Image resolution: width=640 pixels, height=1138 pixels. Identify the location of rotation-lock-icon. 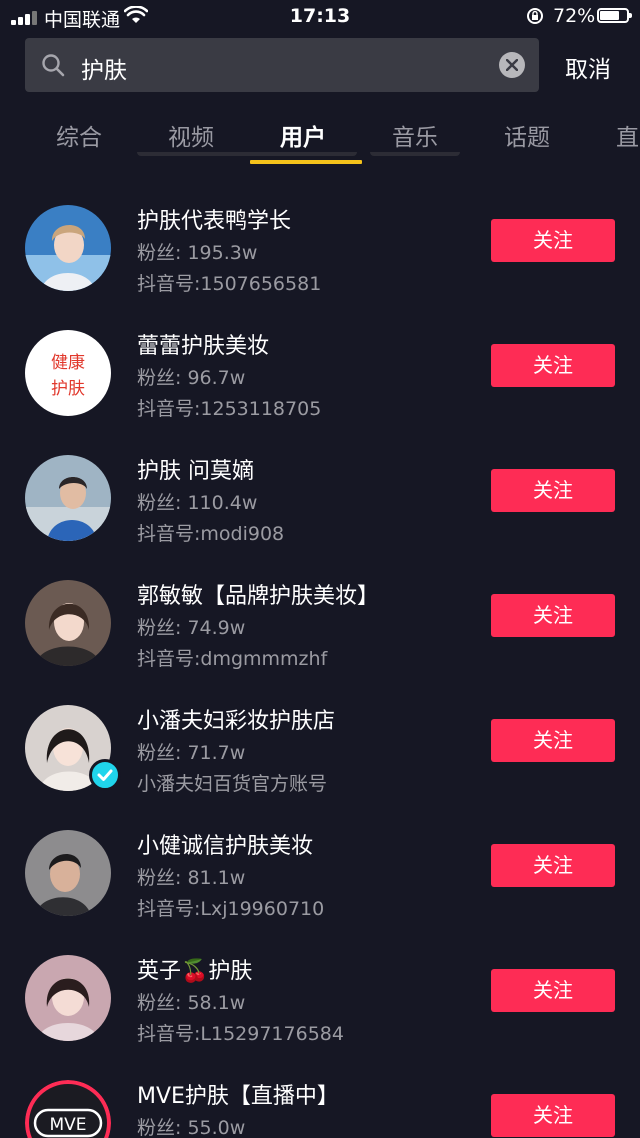
(535, 16).